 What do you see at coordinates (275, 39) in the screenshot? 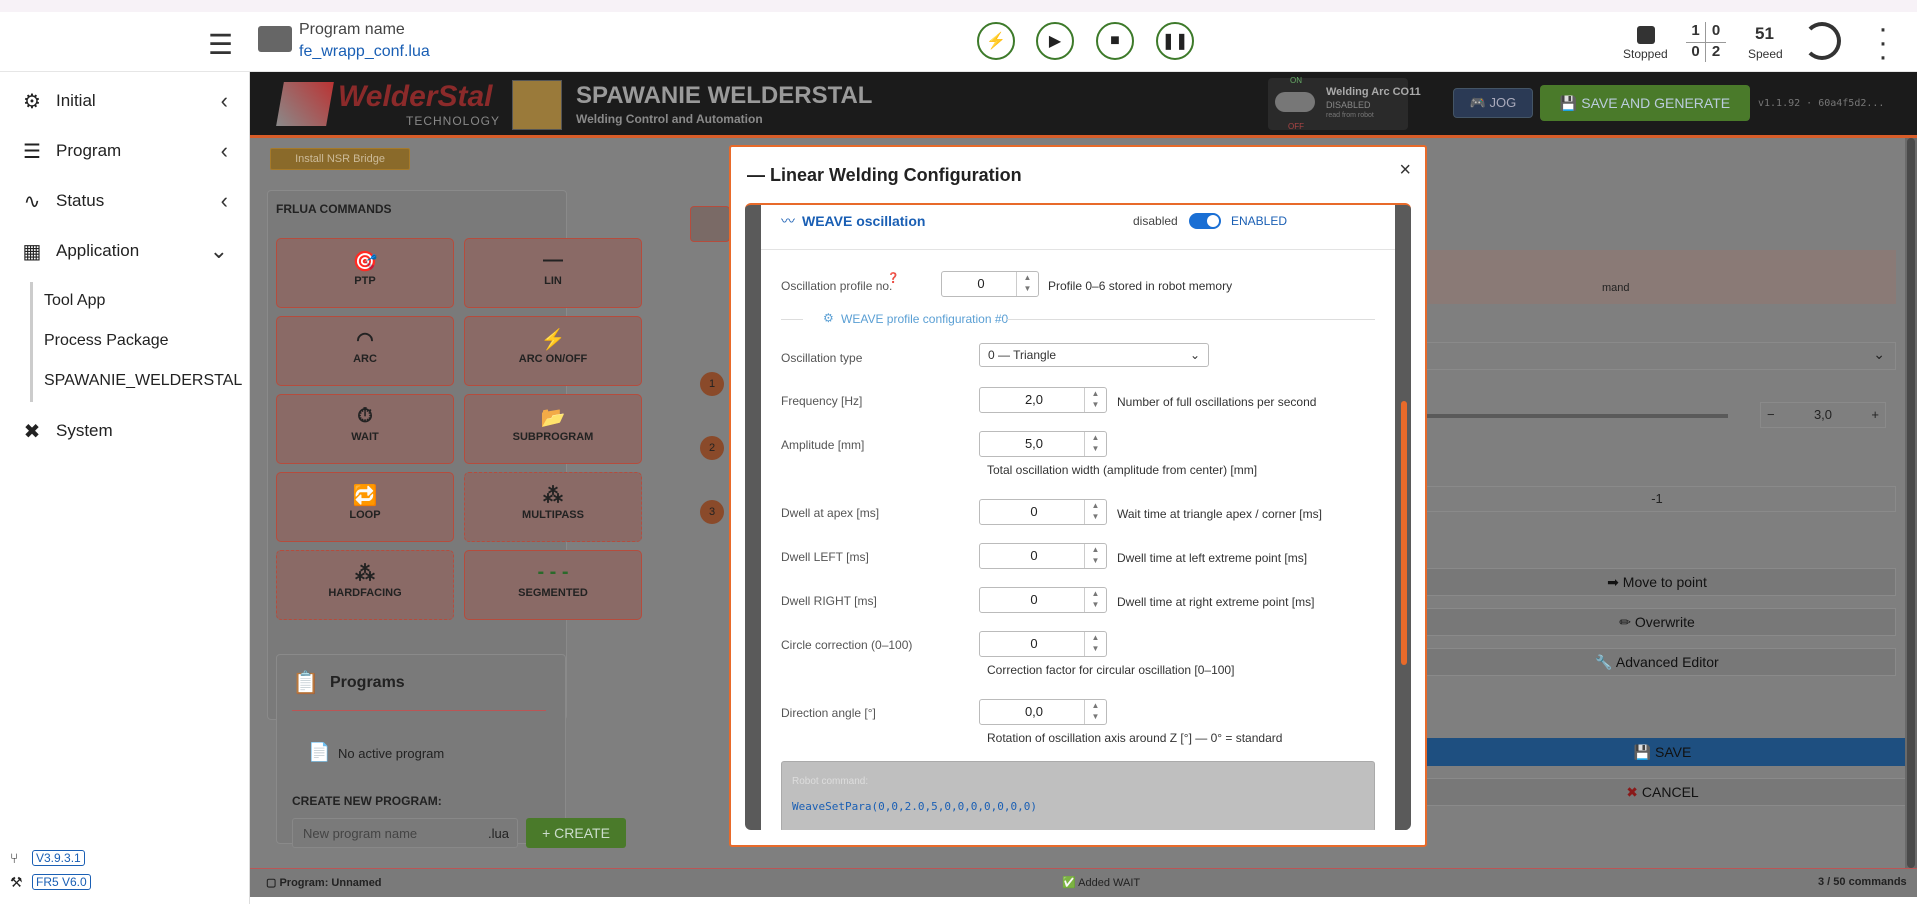
I see `folder-icon` at bounding box center [275, 39].